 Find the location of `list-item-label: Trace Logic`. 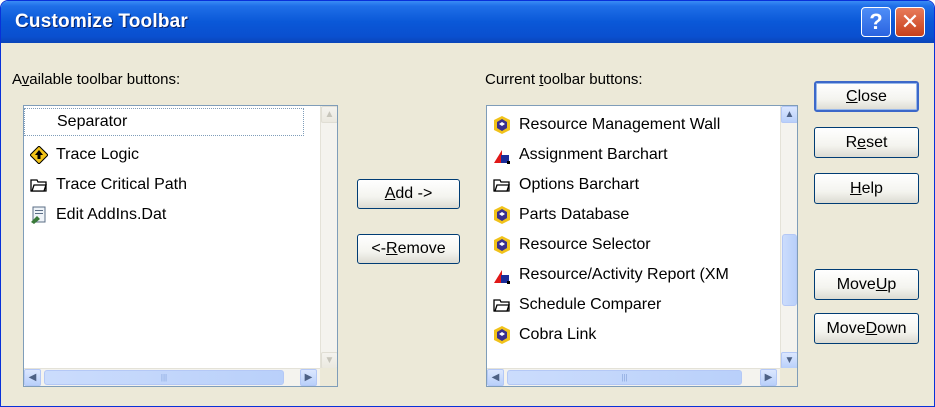

list-item-label: Trace Logic is located at coordinates (97, 154).